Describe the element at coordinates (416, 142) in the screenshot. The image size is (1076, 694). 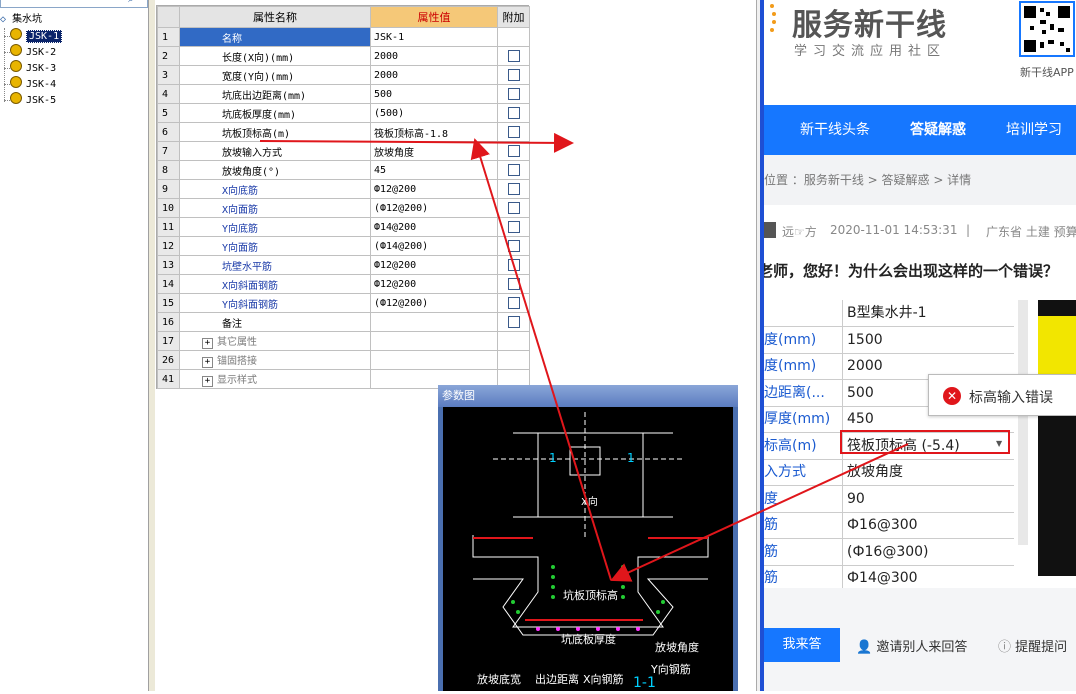
I see `arrow-right` at that location.